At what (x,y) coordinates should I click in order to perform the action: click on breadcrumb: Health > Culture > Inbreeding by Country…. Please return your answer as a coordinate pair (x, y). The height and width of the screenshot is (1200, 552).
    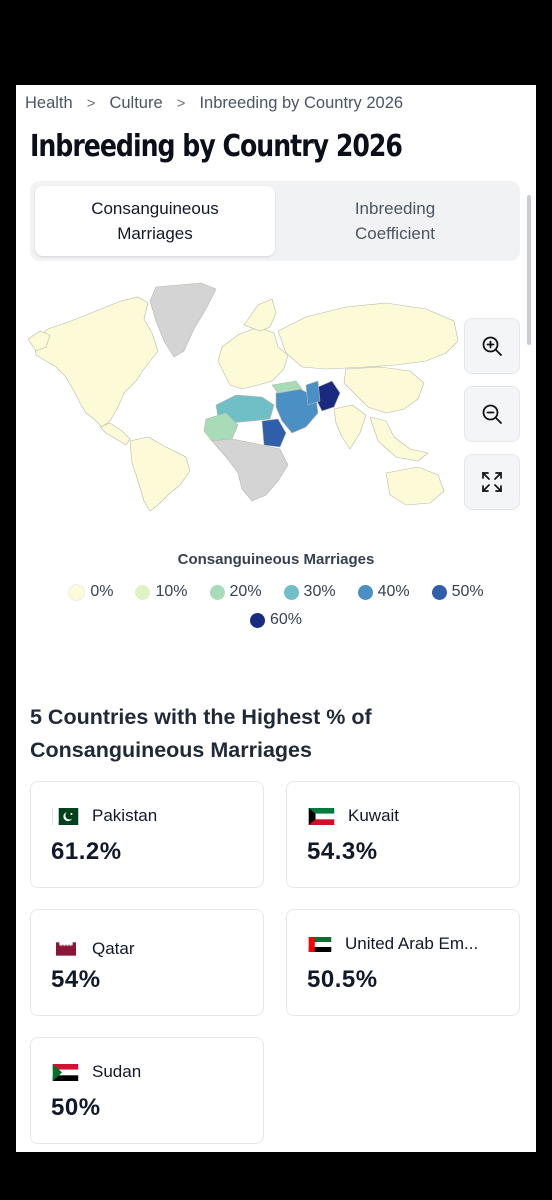
    Looking at the image, I should click on (214, 103).